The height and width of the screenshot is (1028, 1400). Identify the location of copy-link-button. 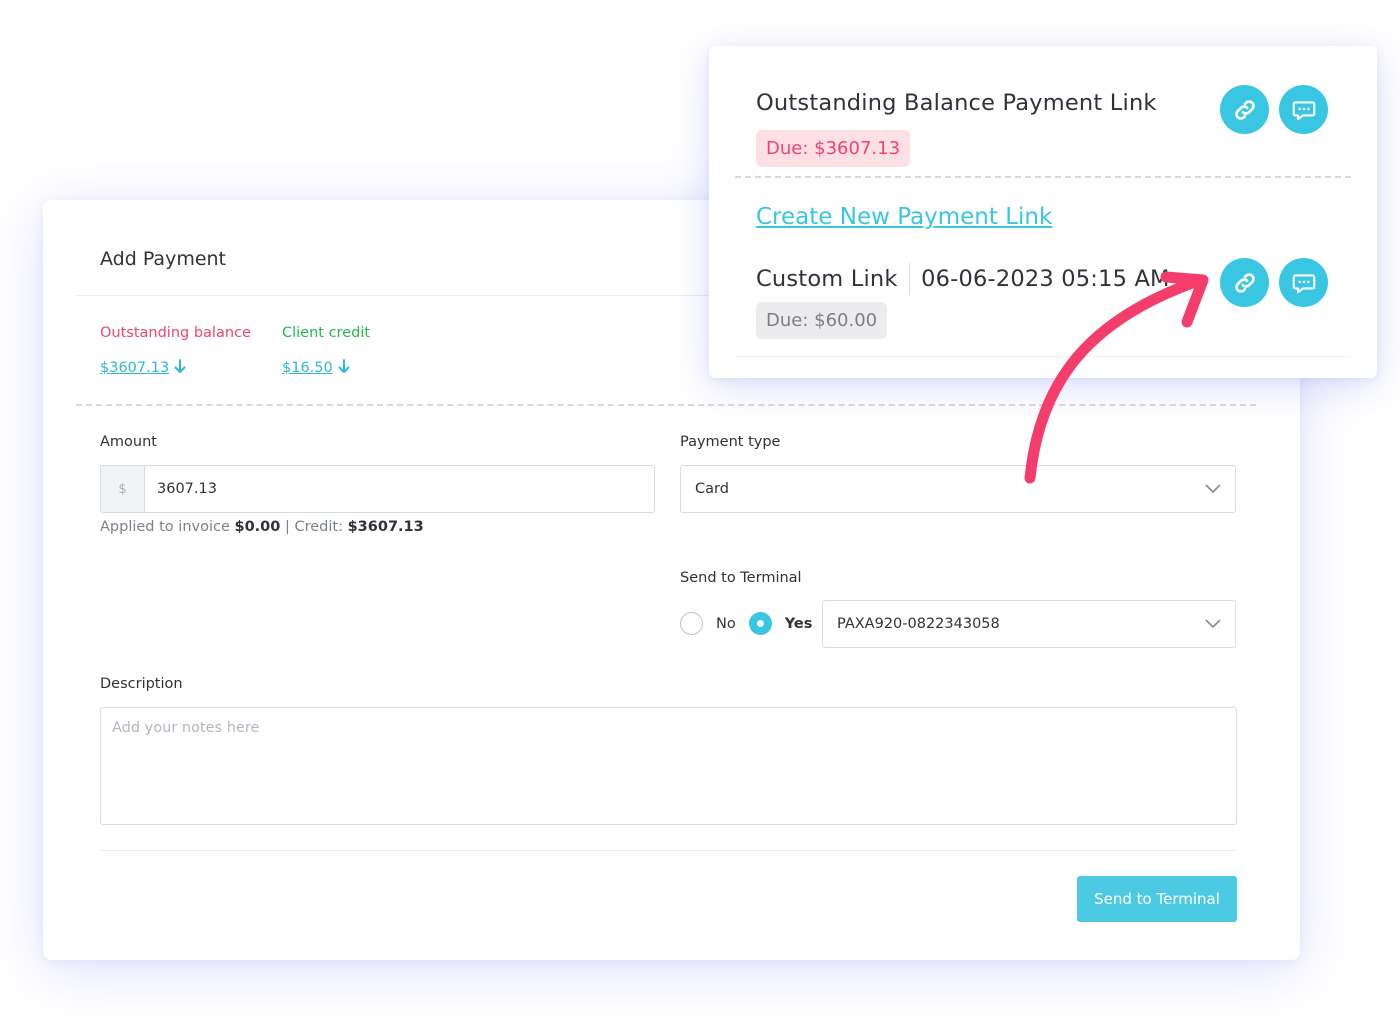
(1244, 109).